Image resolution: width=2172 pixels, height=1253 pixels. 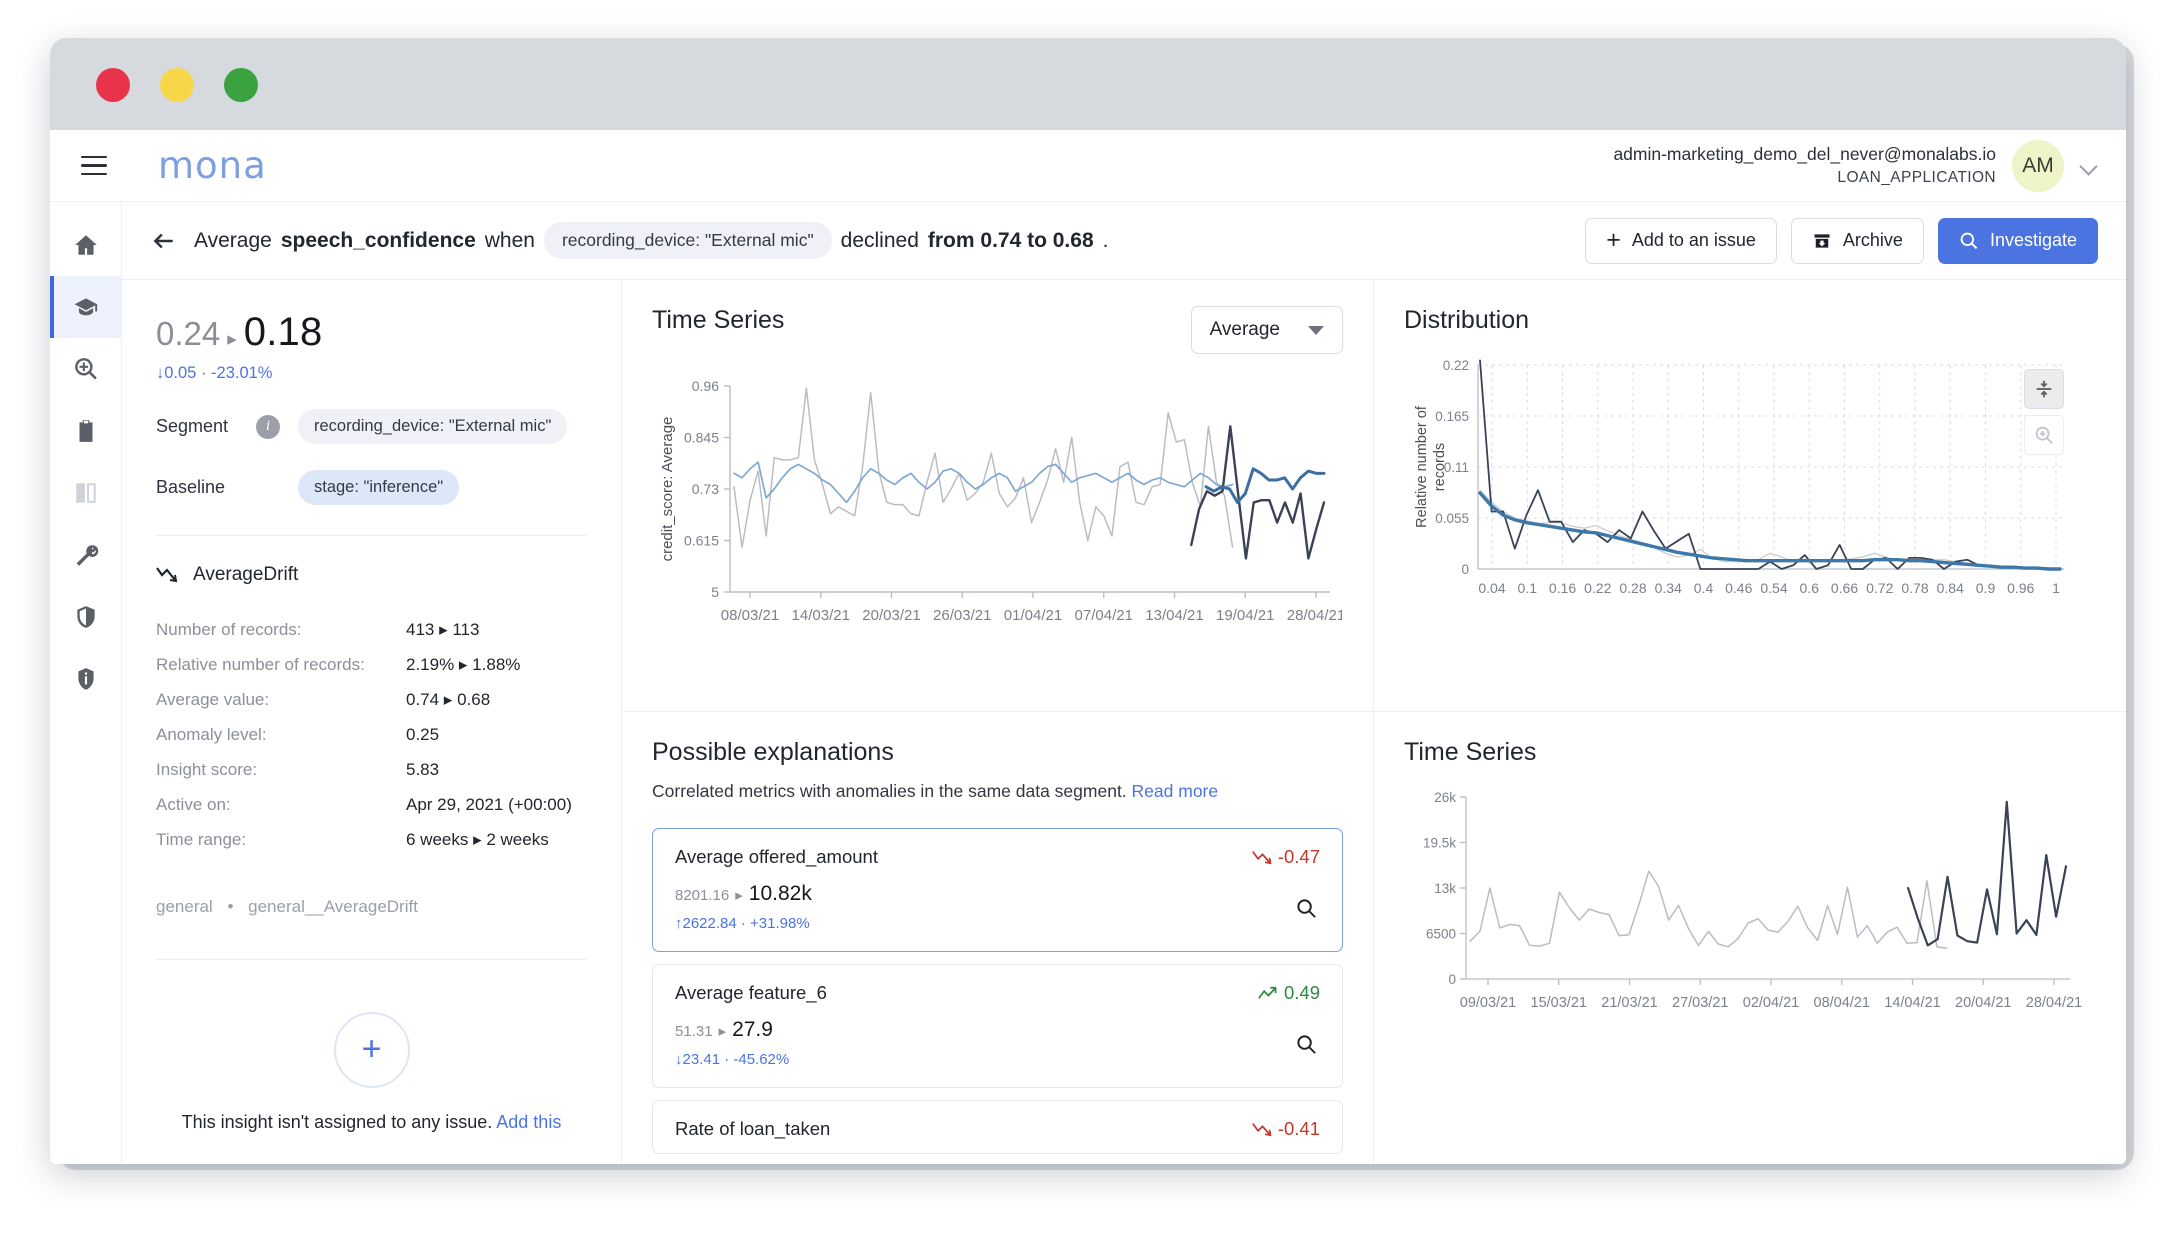 I want to click on menu-button, so click(x=94, y=166).